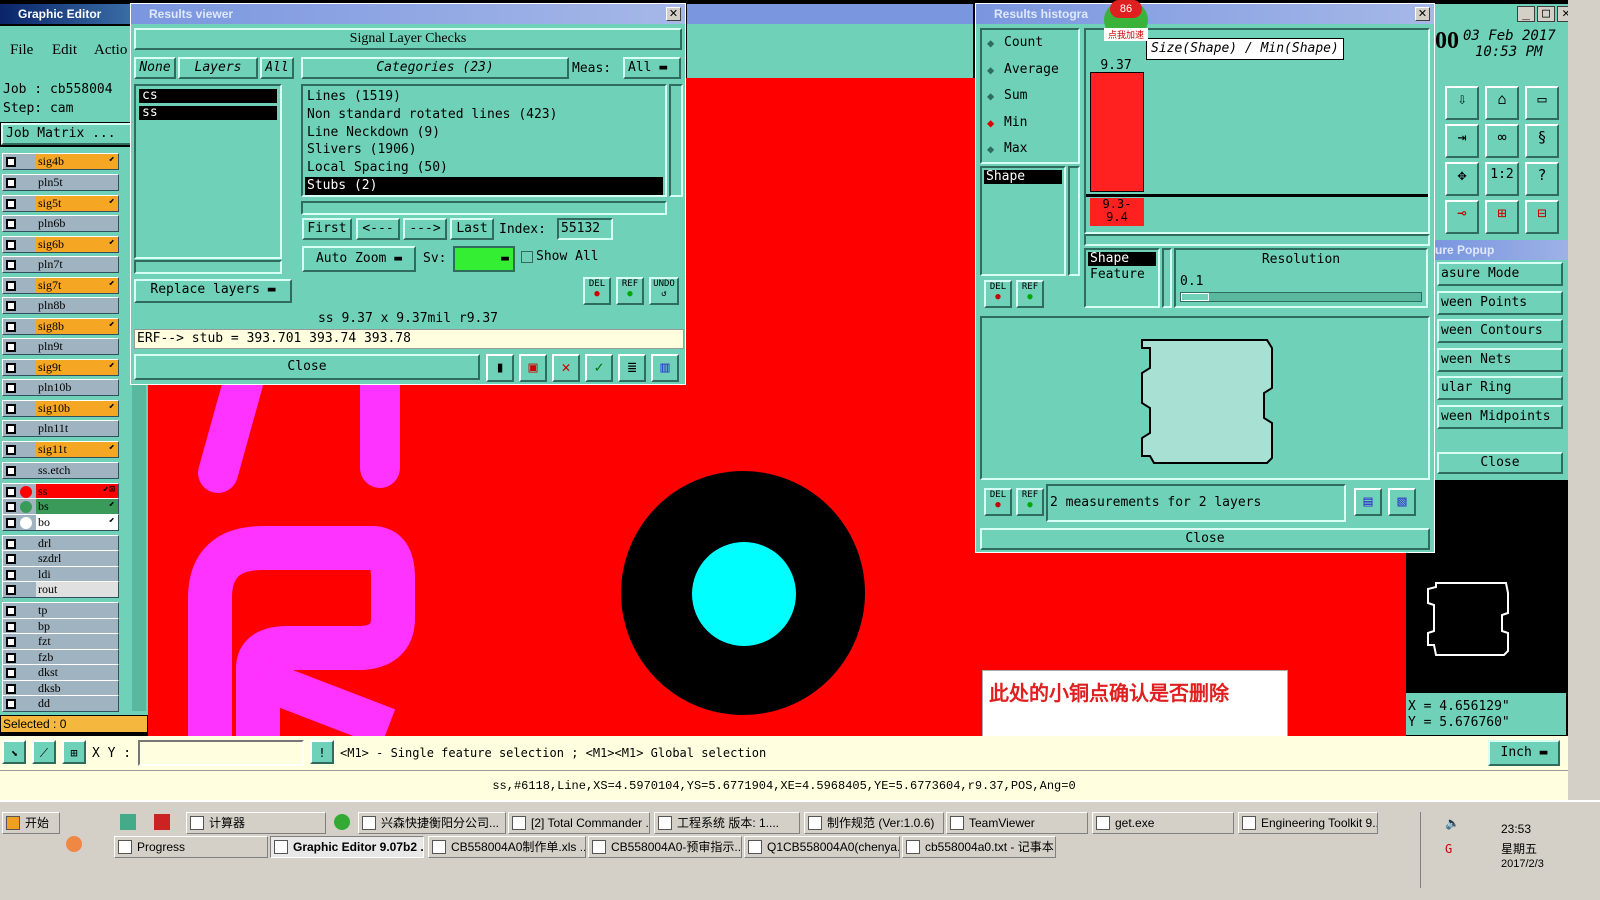 This screenshot has width=1600, height=900. I want to click on layer-hscroll, so click(208, 267).